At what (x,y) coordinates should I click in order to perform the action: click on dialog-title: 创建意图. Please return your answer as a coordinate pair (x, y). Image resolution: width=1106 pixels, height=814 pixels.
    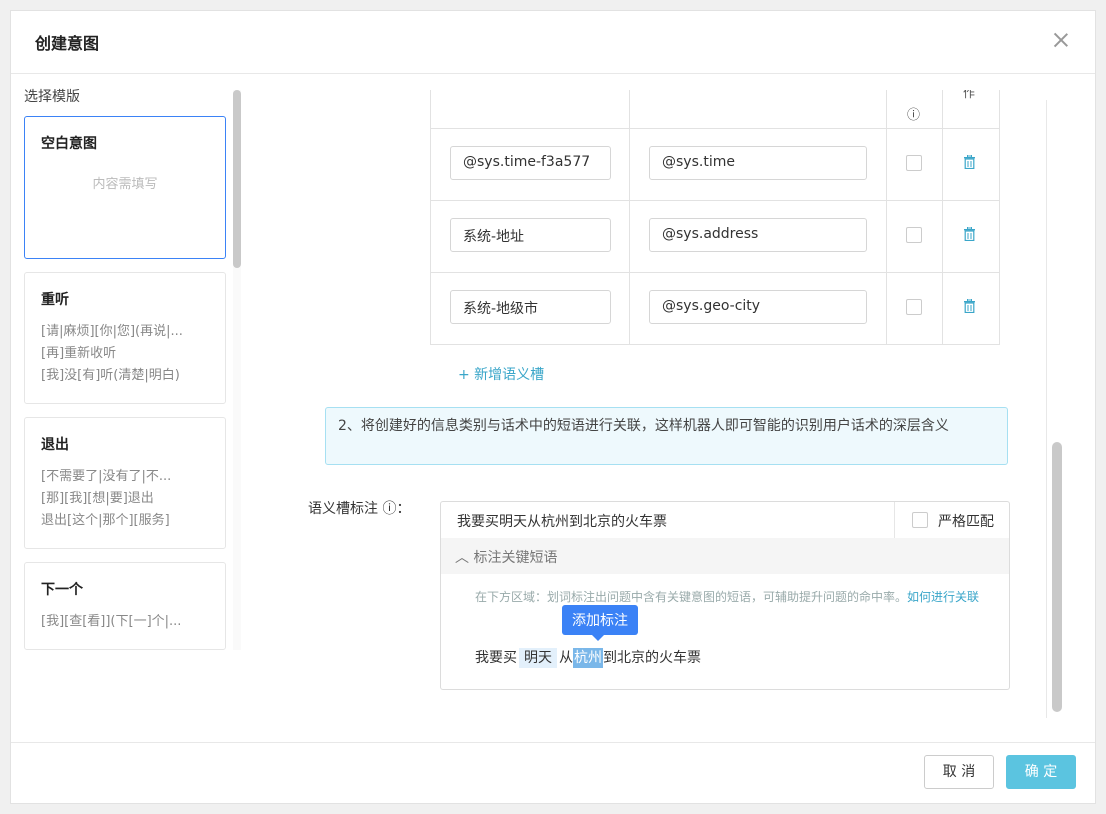
    Looking at the image, I should click on (67, 43).